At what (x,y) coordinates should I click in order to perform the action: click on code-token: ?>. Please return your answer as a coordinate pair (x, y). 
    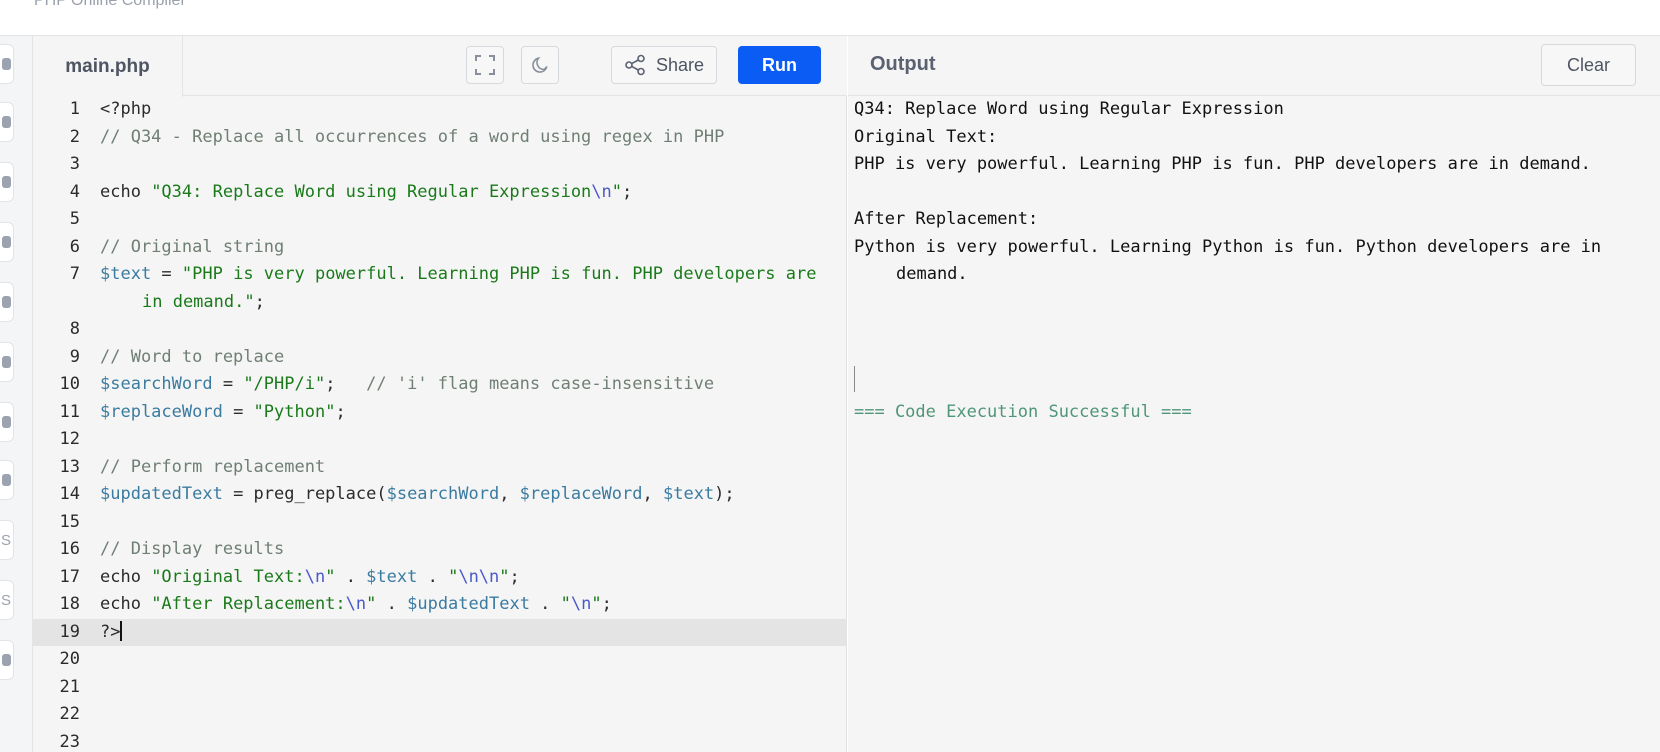
    Looking at the image, I should click on (110, 631).